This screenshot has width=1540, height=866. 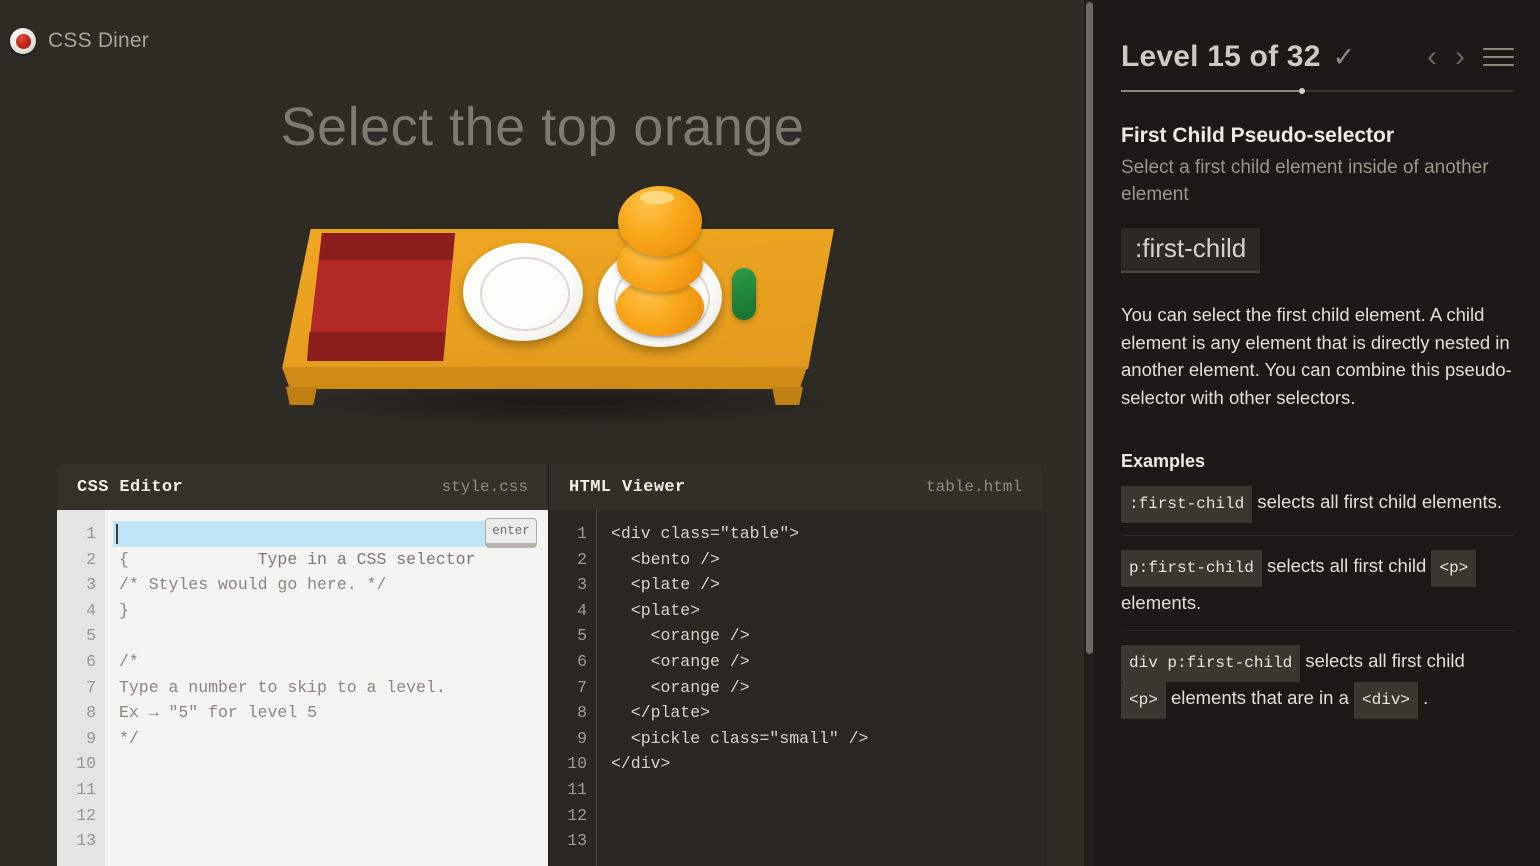 What do you see at coordinates (282, 687) in the screenshot?
I see `css-code-line: Type a number to skip to a level.` at bounding box center [282, 687].